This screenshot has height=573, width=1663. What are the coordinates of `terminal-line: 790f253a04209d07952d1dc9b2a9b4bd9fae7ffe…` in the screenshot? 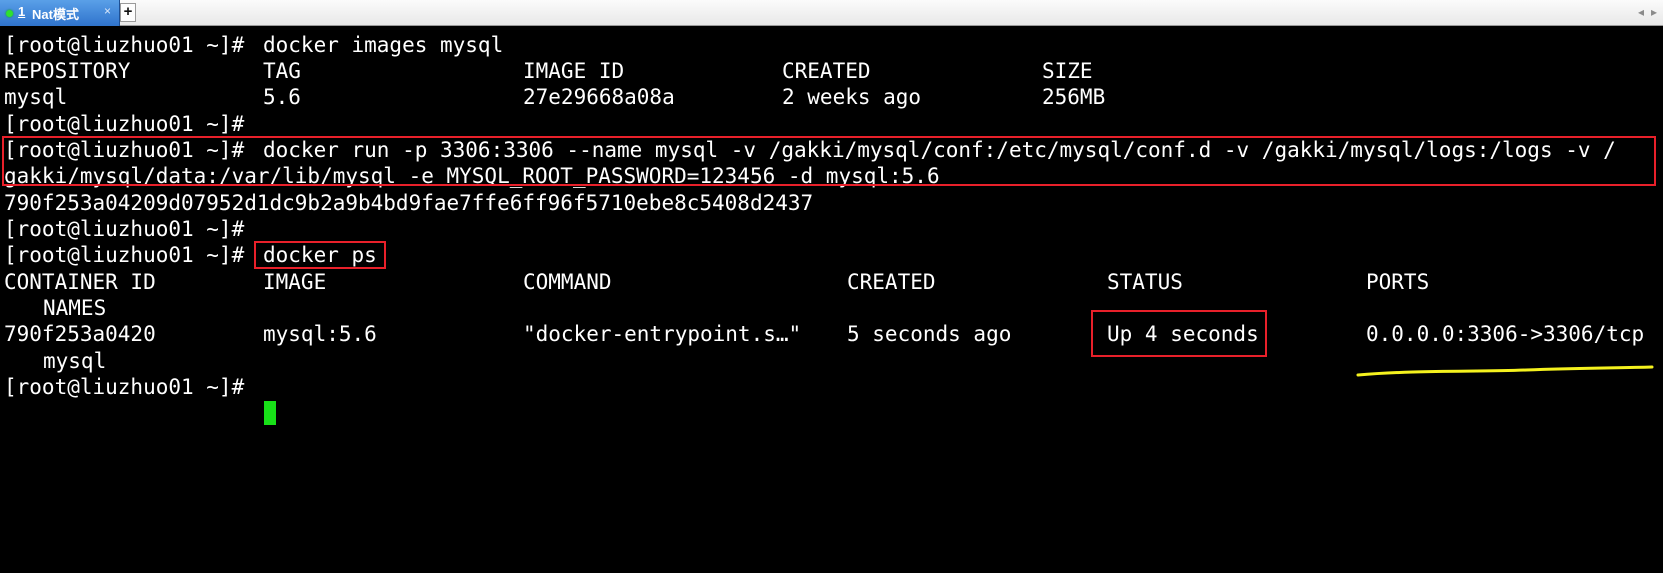 It's located at (408, 203).